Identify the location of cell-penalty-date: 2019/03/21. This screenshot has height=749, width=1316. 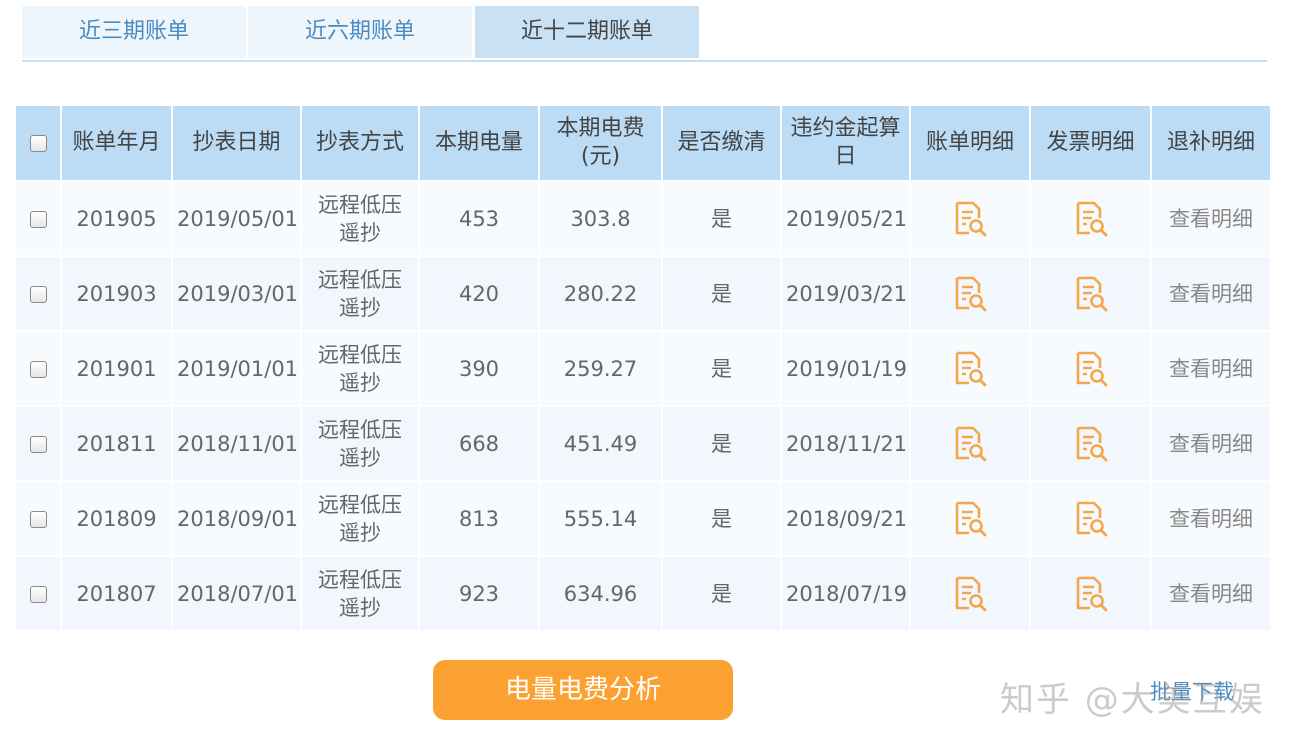
(846, 293).